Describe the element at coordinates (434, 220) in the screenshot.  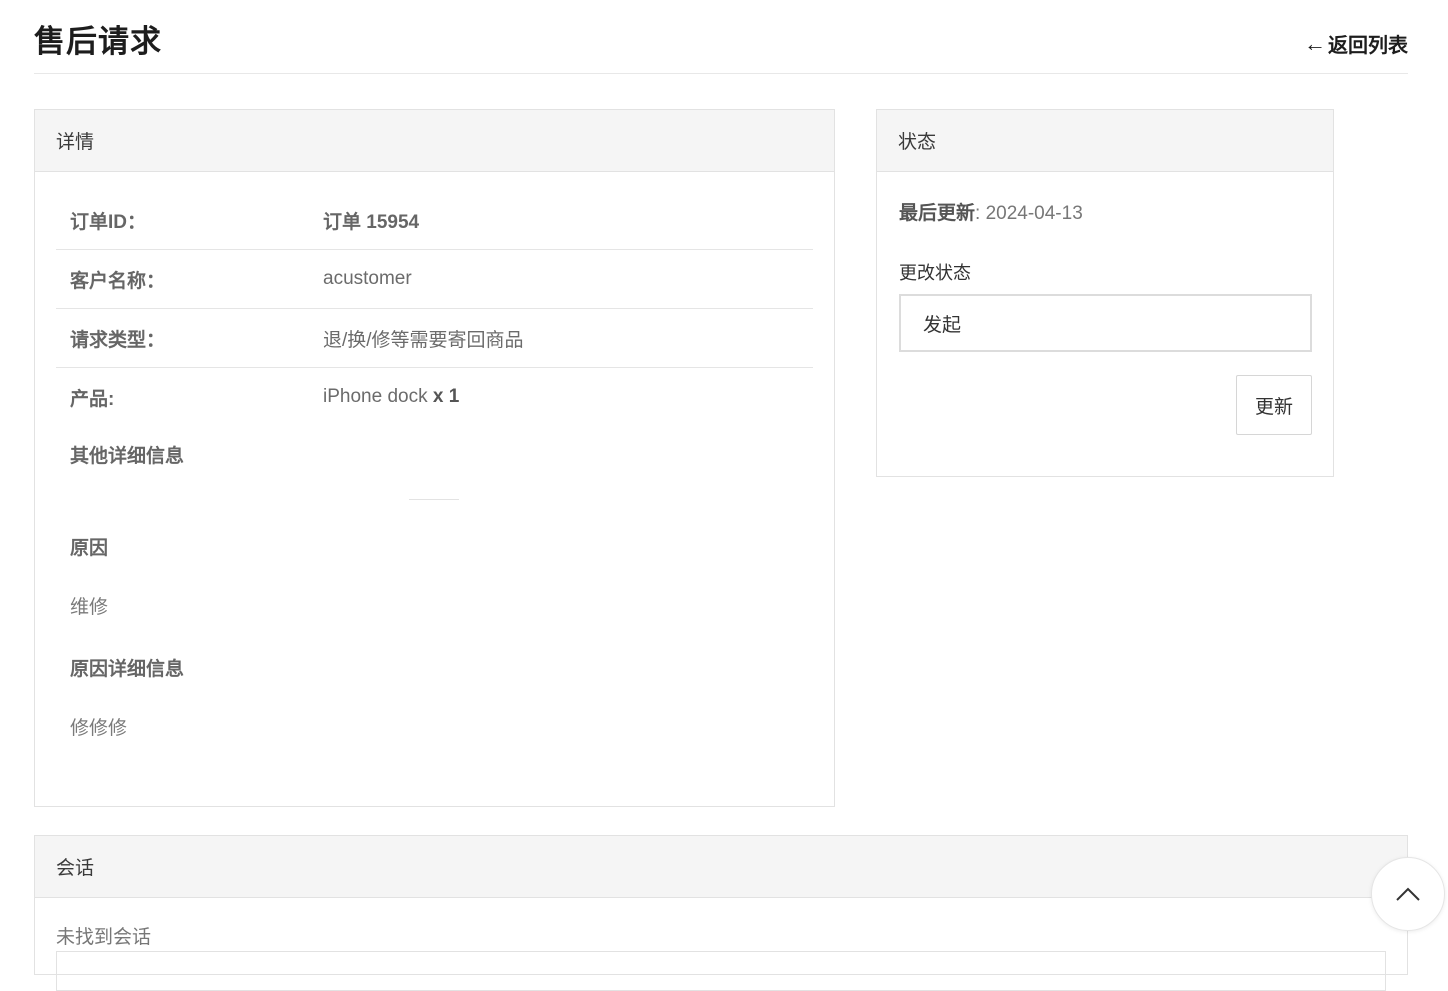
I see `table-row: 订单ID： 订单 15954` at that location.